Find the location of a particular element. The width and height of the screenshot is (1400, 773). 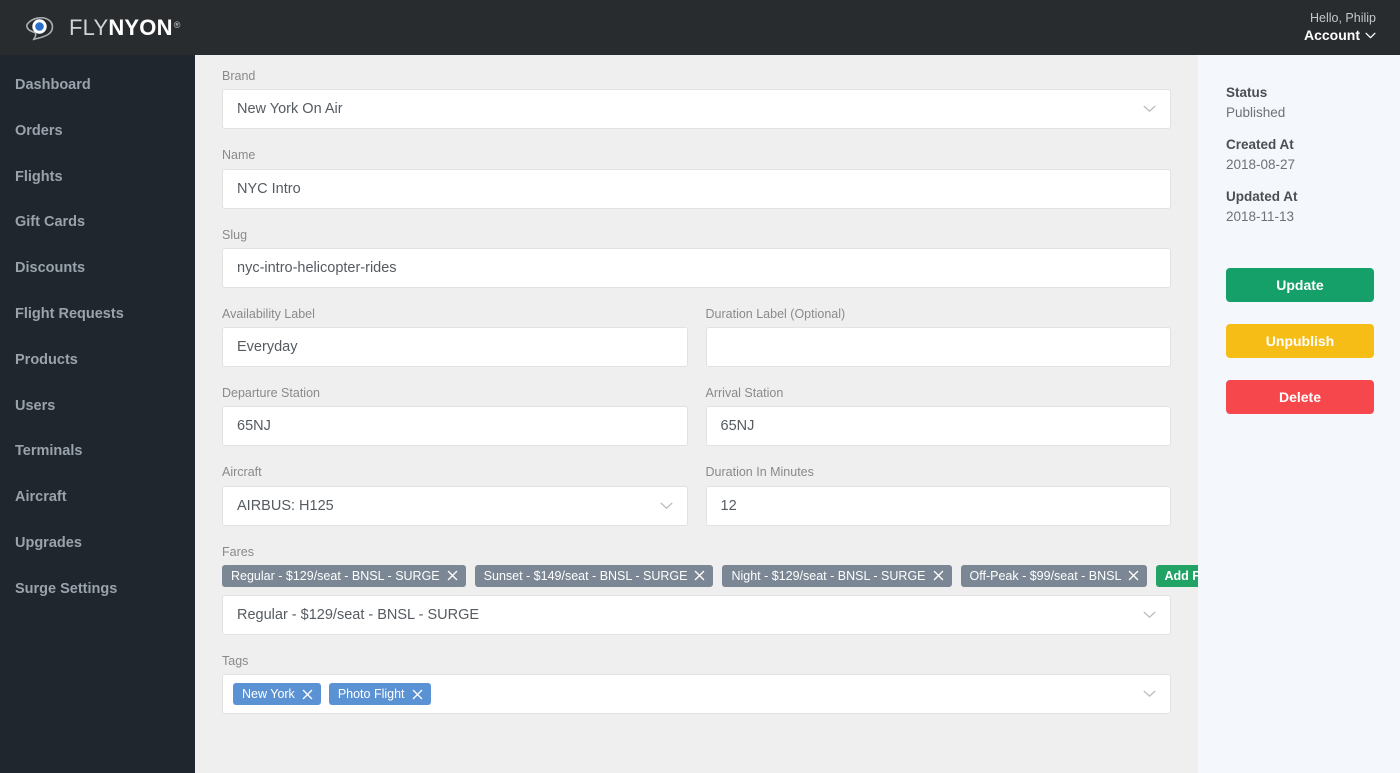

fare-select: Regular - $129/seat - BNSL - SURGE is located at coordinates (696, 614).